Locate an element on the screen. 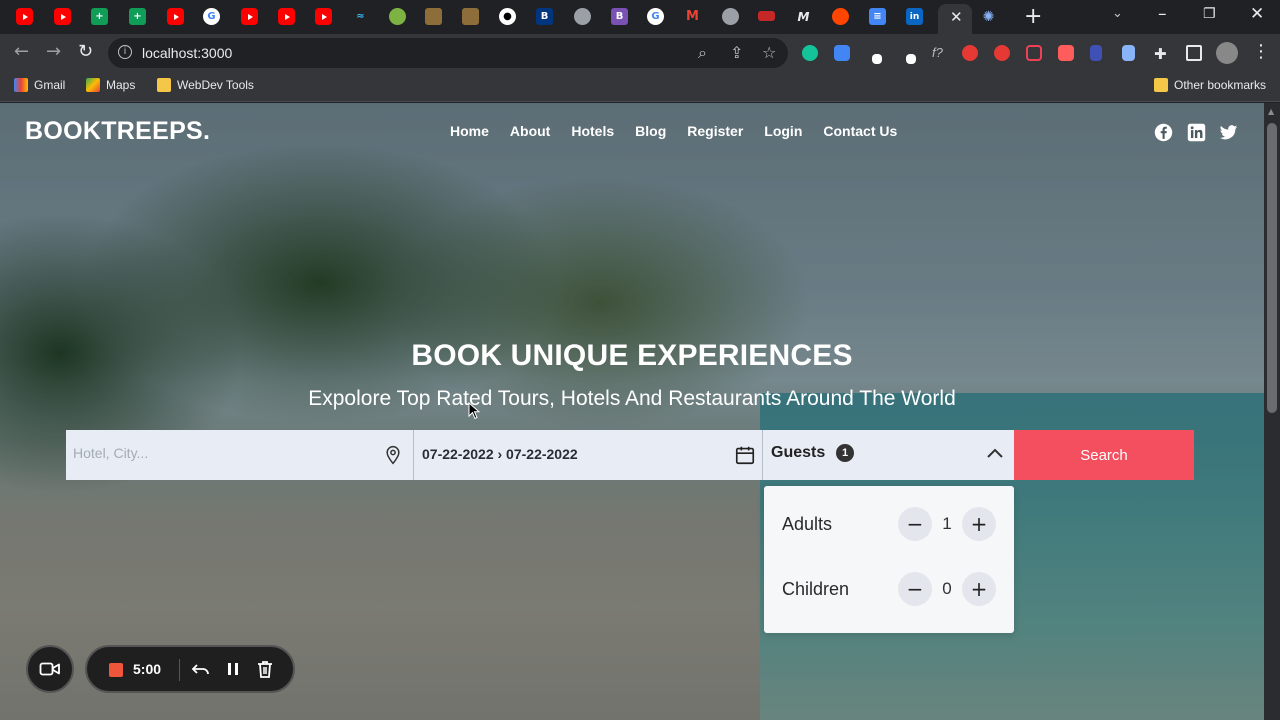 The width and height of the screenshot is (1280, 720). file-extension-icon is located at coordinates (1128, 53).